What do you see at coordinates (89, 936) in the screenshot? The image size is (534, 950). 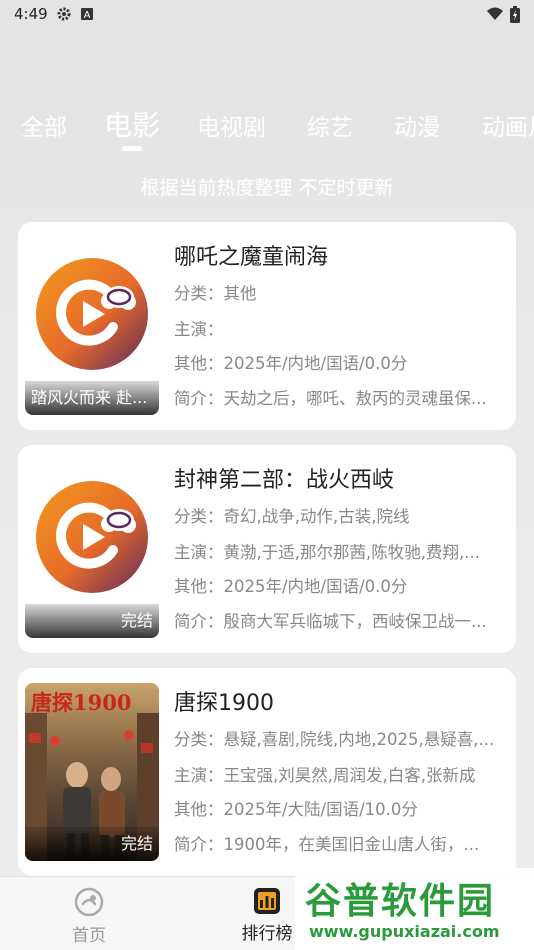 I see `nav-home-label: 首页` at bounding box center [89, 936].